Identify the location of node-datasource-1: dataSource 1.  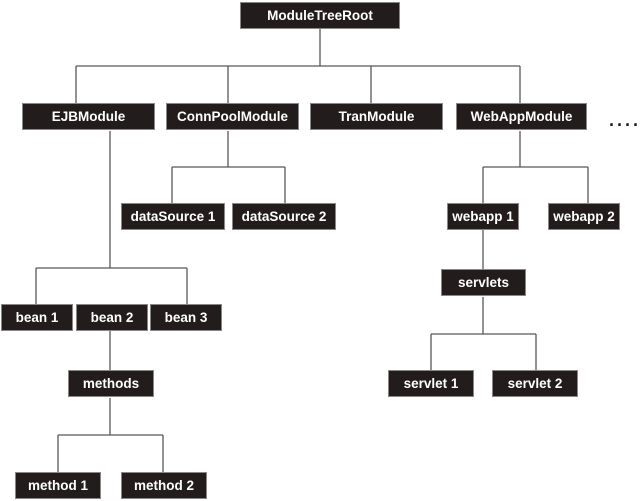
(173, 216).